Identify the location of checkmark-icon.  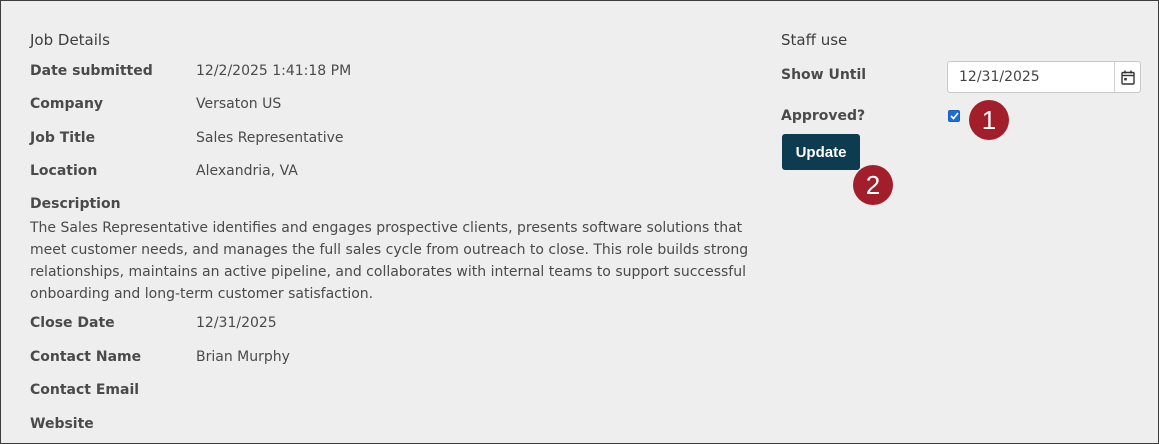
(954, 116).